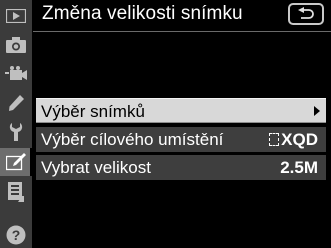 This screenshot has height=248, width=331. I want to click on tab-movie-shooting, so click(16, 74).